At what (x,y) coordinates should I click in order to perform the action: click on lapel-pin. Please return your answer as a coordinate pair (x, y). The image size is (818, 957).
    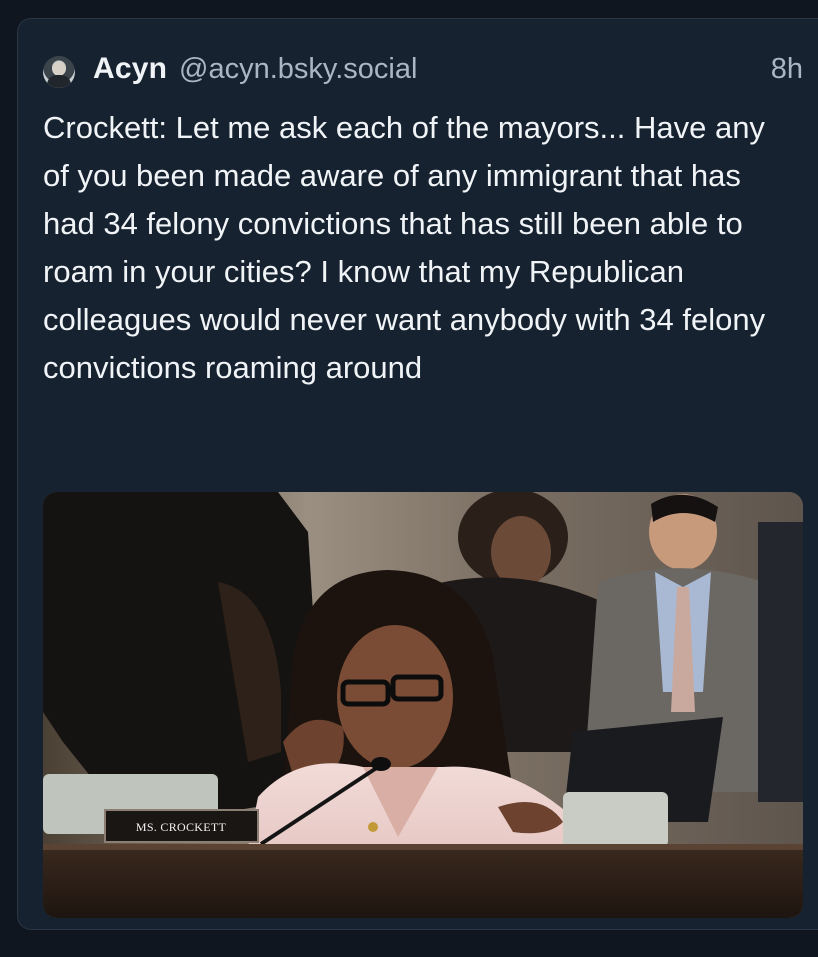
    Looking at the image, I should click on (373, 827).